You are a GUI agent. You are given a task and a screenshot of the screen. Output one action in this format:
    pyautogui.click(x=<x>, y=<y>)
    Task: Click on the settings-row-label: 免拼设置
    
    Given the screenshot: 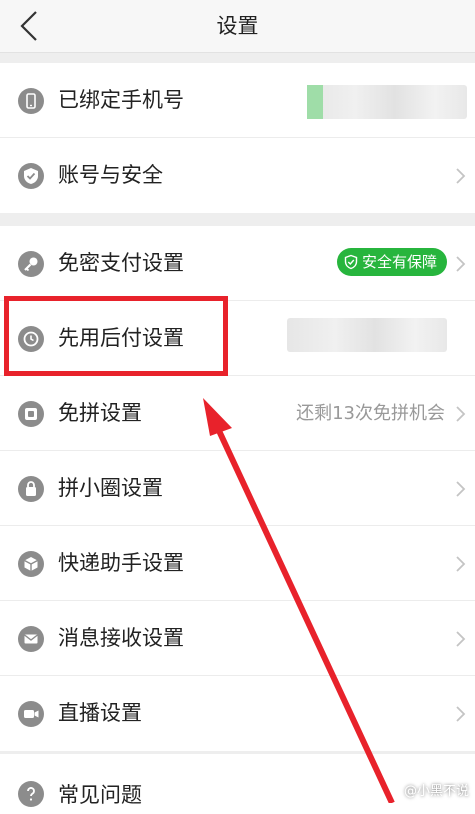 What is the action you would take?
    pyautogui.click(x=100, y=413)
    